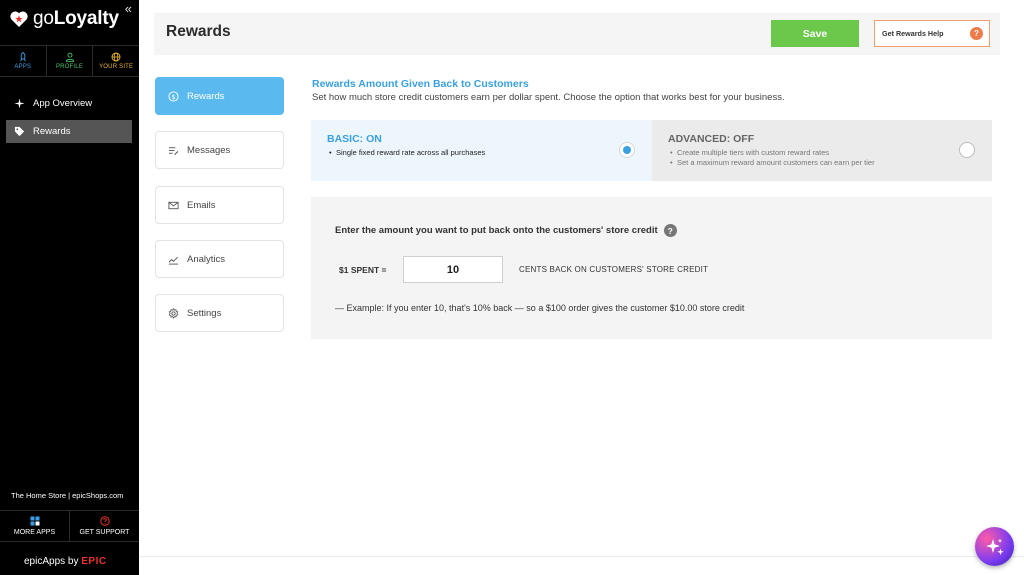 This screenshot has width=1024, height=575. What do you see at coordinates (614, 269) in the screenshot?
I see `cents-label: CENTS BACK ON CUSTOMERS' STORE CREDIT` at bounding box center [614, 269].